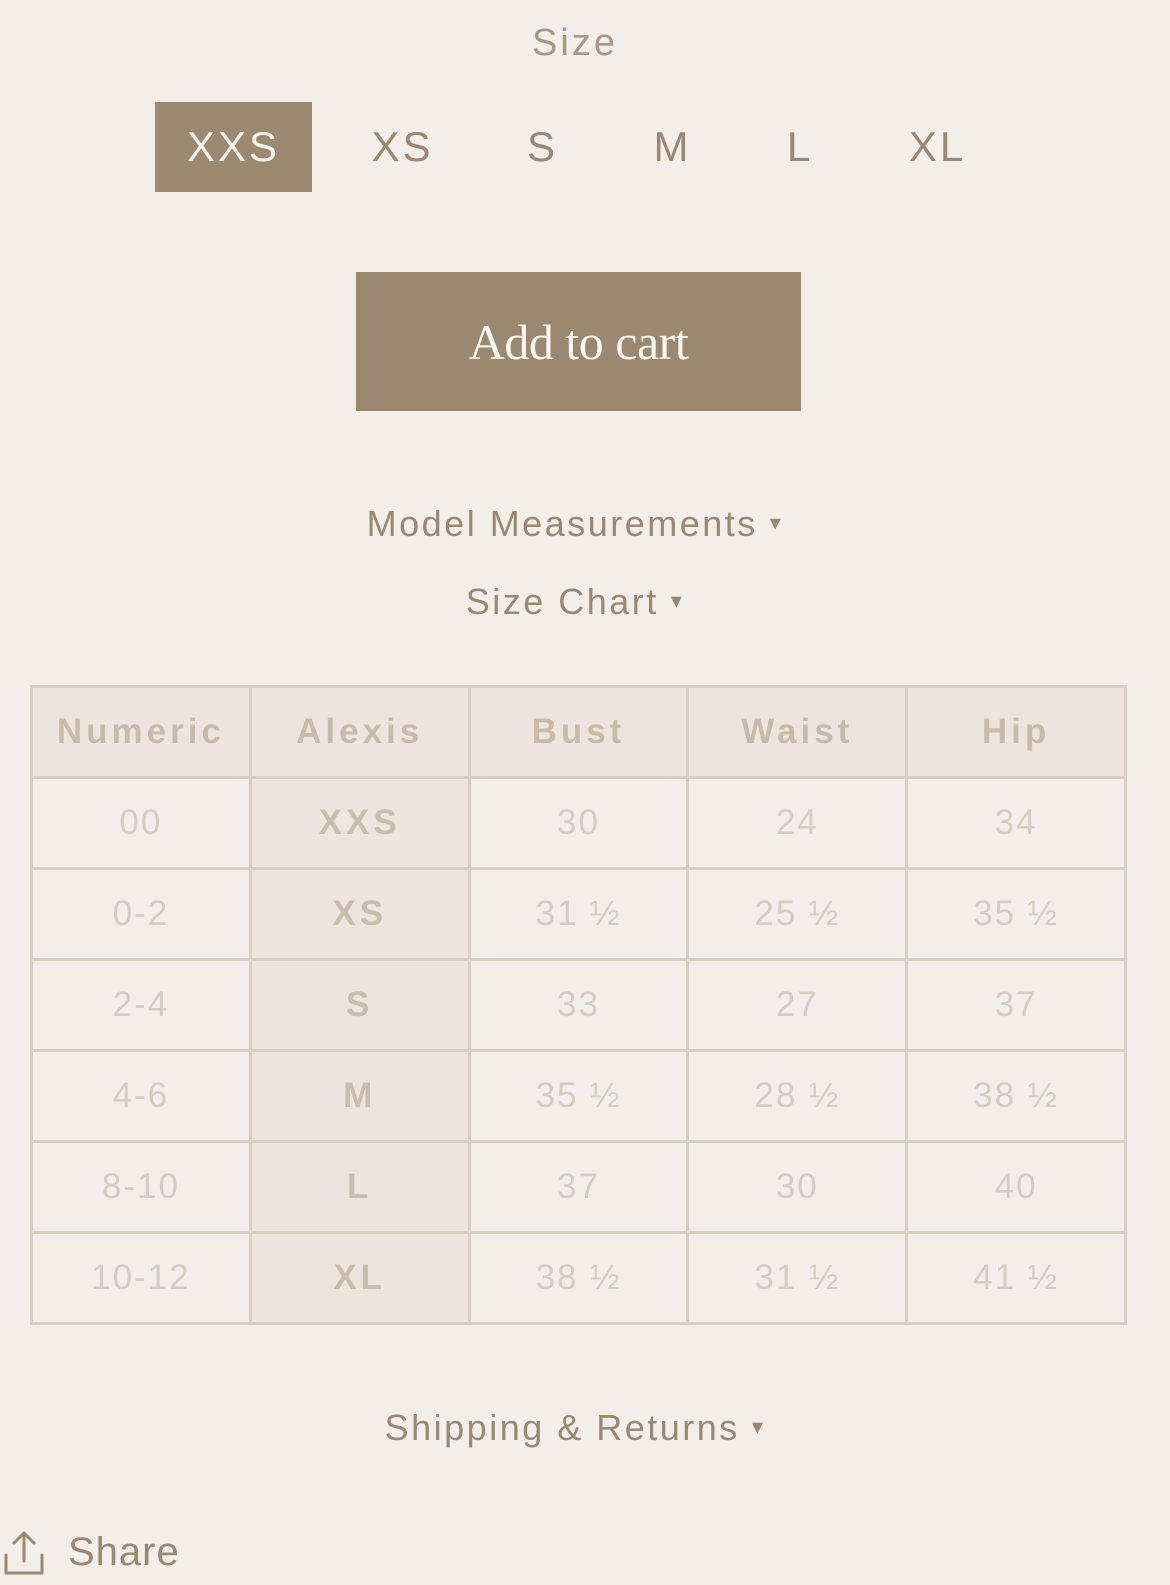  What do you see at coordinates (359, 823) in the screenshot?
I see `table-cell: XXS` at bounding box center [359, 823].